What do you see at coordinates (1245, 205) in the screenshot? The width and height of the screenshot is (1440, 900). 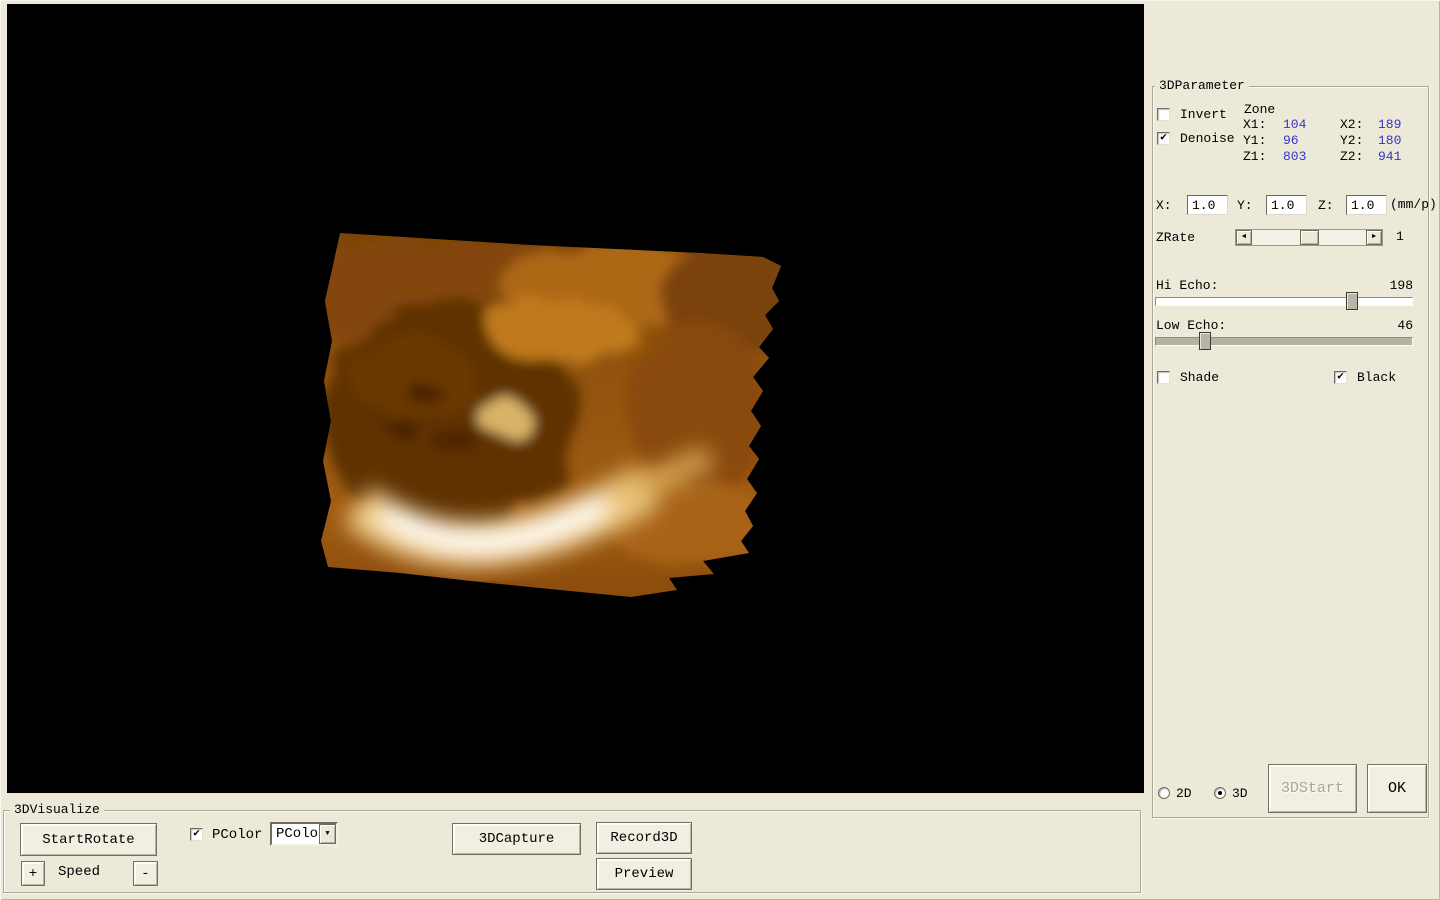 I see `voxel-y-label: Y:` at bounding box center [1245, 205].